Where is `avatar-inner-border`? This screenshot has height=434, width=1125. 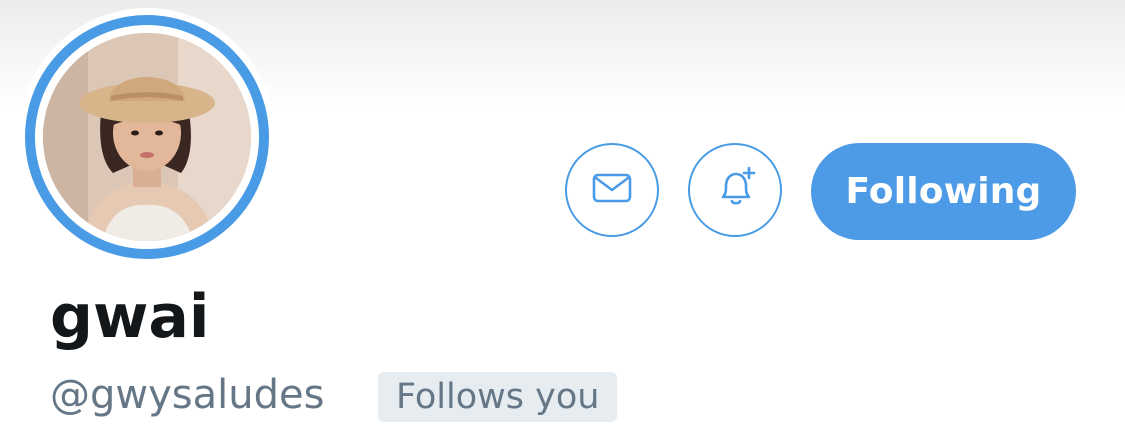 avatar-inner-border is located at coordinates (147, 137).